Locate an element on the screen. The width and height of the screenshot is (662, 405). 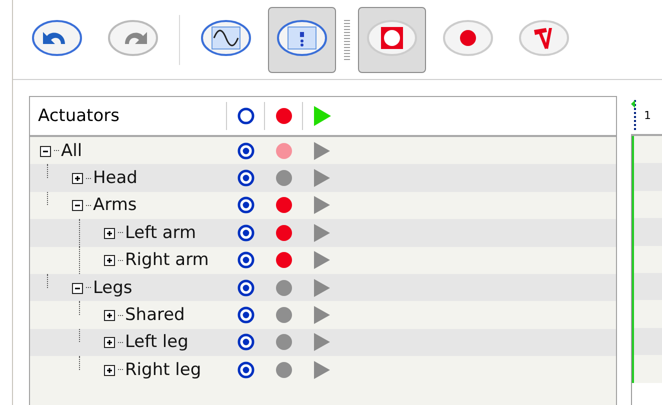
playhead-marker is located at coordinates (633, 115).